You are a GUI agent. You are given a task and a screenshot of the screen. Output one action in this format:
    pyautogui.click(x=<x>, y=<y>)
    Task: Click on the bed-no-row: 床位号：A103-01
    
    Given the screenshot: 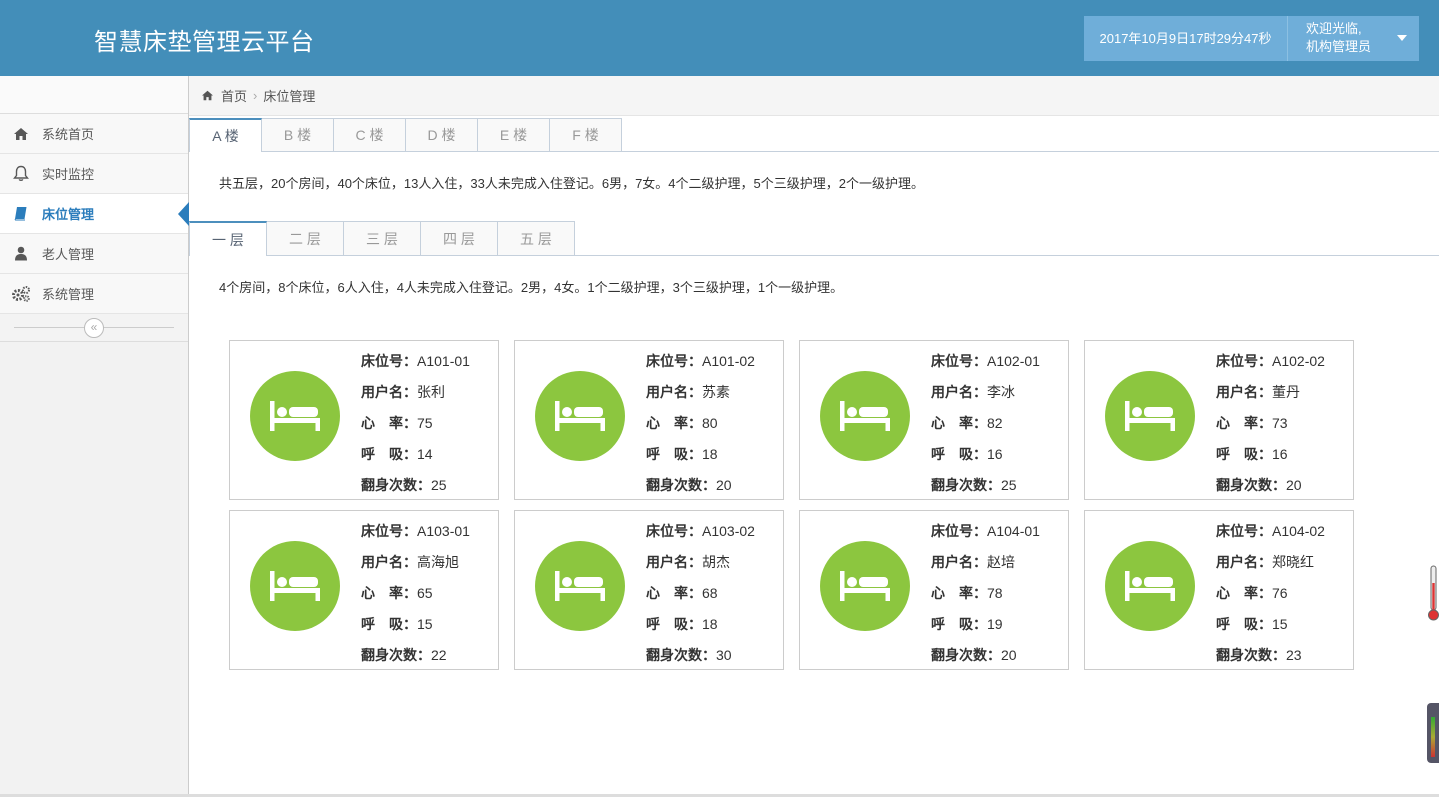 What is the action you would take?
    pyautogui.click(x=415, y=536)
    